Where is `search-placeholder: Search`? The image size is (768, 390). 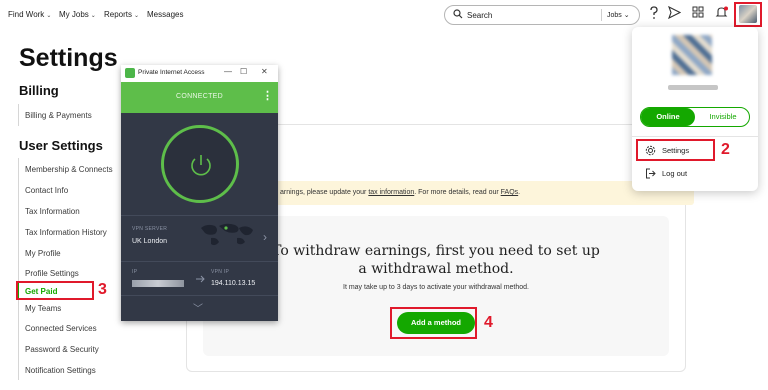 search-placeholder: Search is located at coordinates (480, 15).